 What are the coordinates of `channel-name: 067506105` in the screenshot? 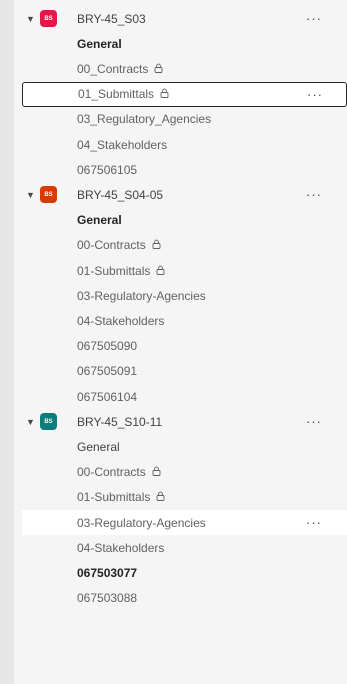 It's located at (107, 169).